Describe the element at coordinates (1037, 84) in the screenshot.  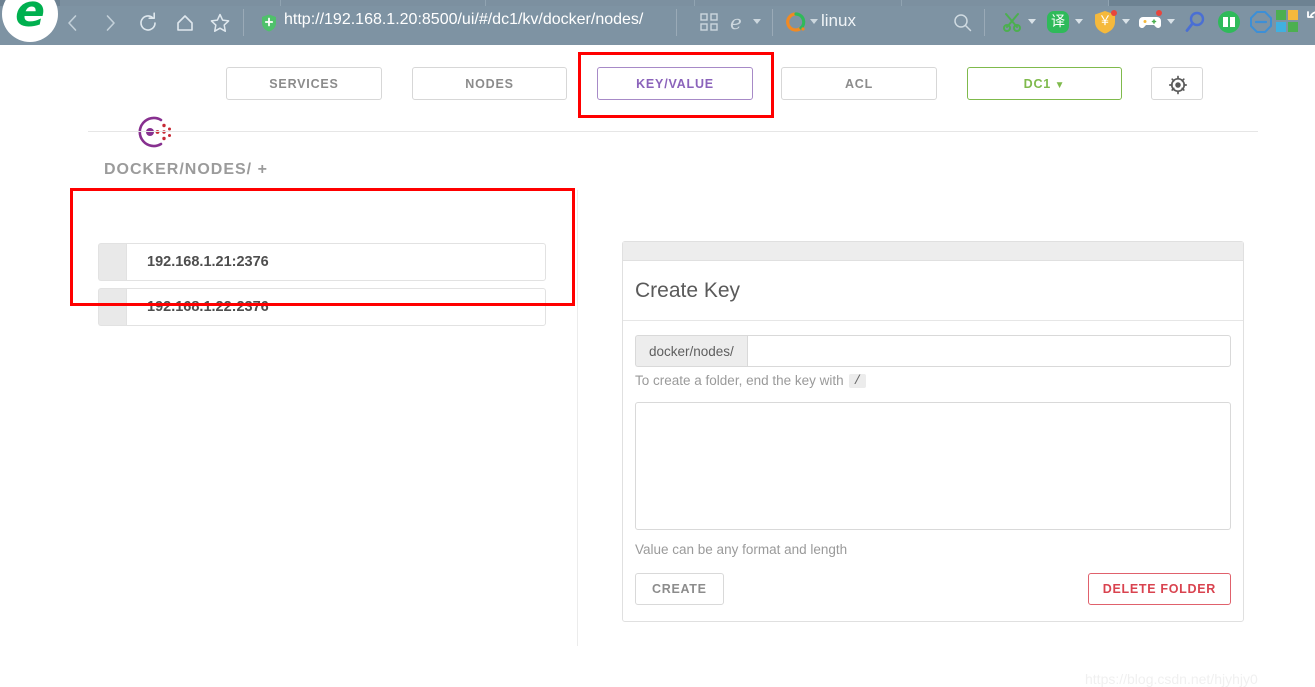
I see `datacenter-label: DC1` at that location.